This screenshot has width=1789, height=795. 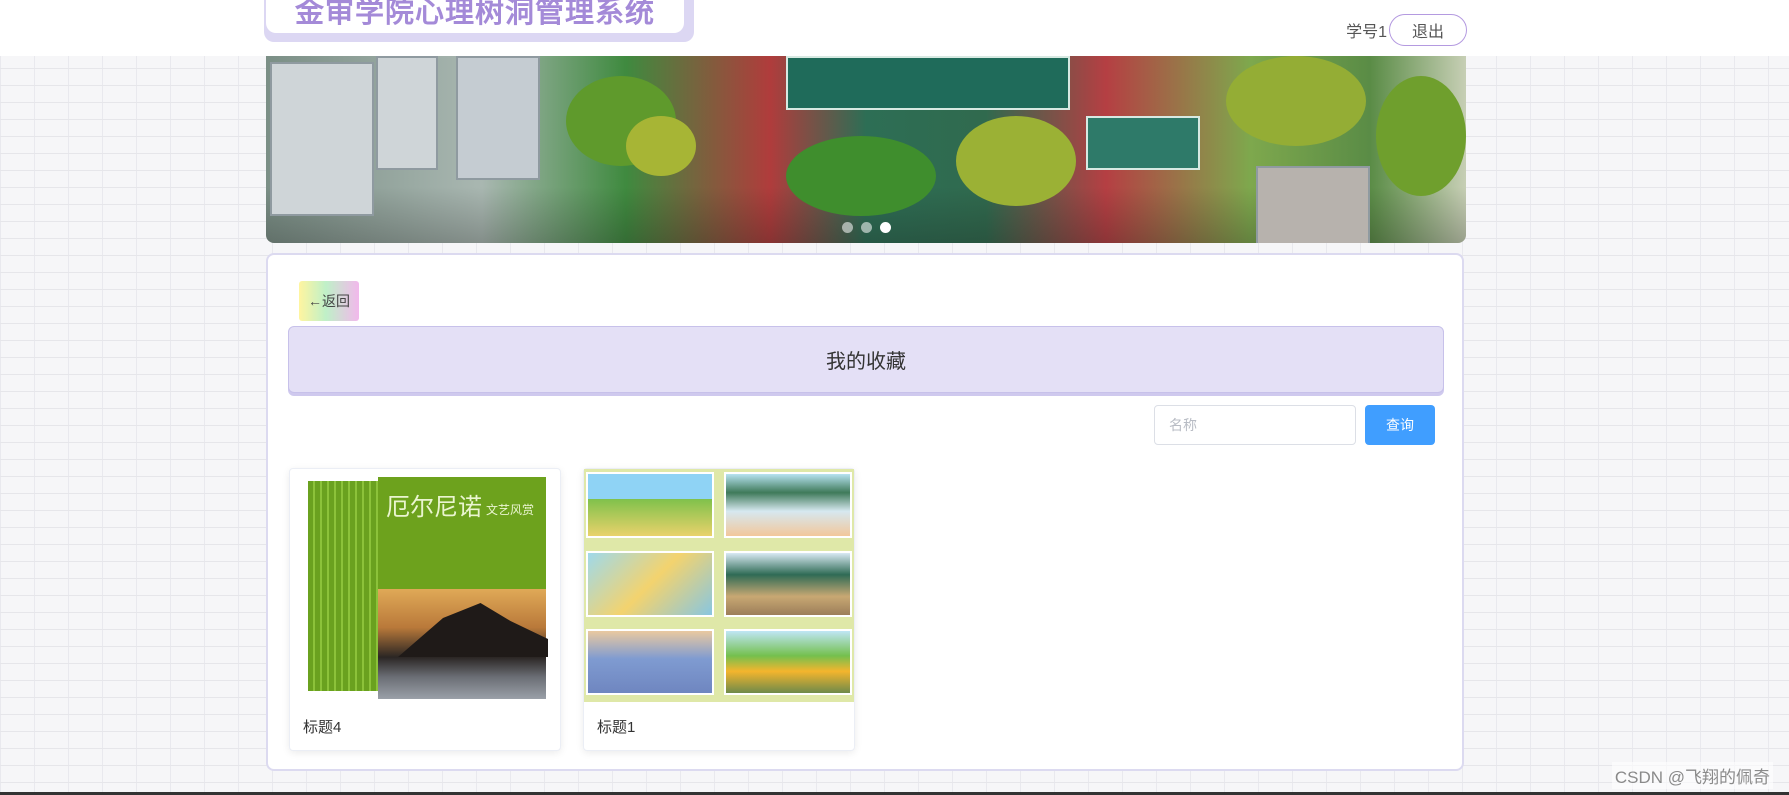 What do you see at coordinates (434, 507) in the screenshot?
I see `book-cover-title: 厄尔尼诺` at bounding box center [434, 507].